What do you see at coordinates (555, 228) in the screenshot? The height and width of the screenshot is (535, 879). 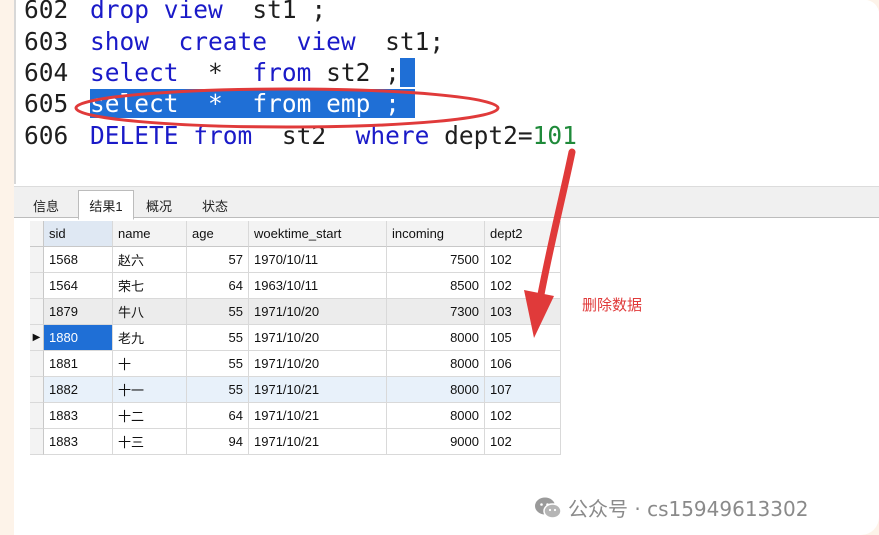 I see `arrow-shaft` at bounding box center [555, 228].